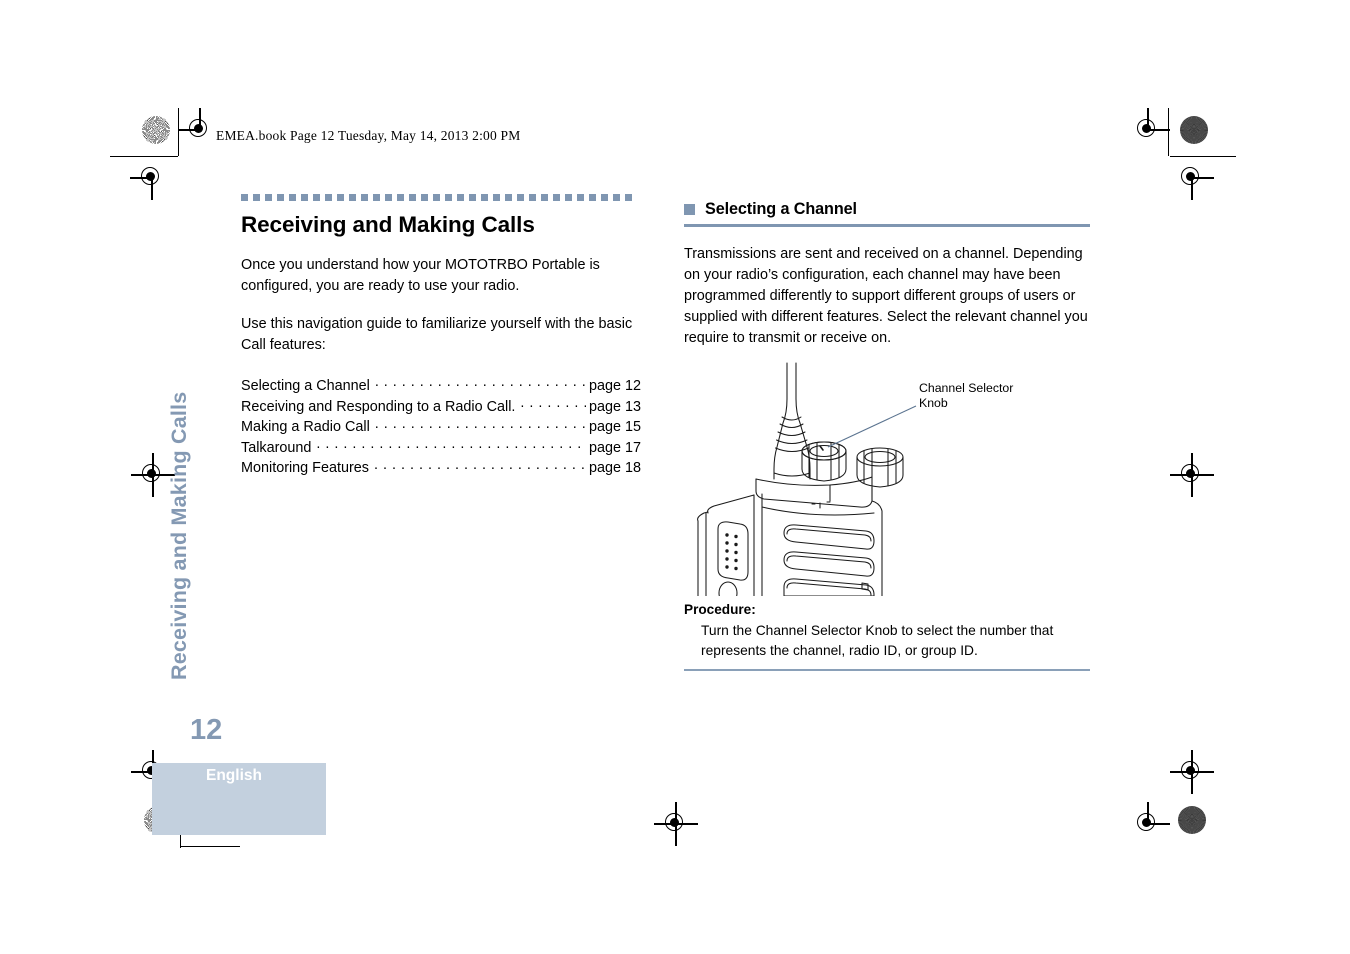  Describe the element at coordinates (152, 178) in the screenshot. I see `registration-mark-upper-left` at that location.